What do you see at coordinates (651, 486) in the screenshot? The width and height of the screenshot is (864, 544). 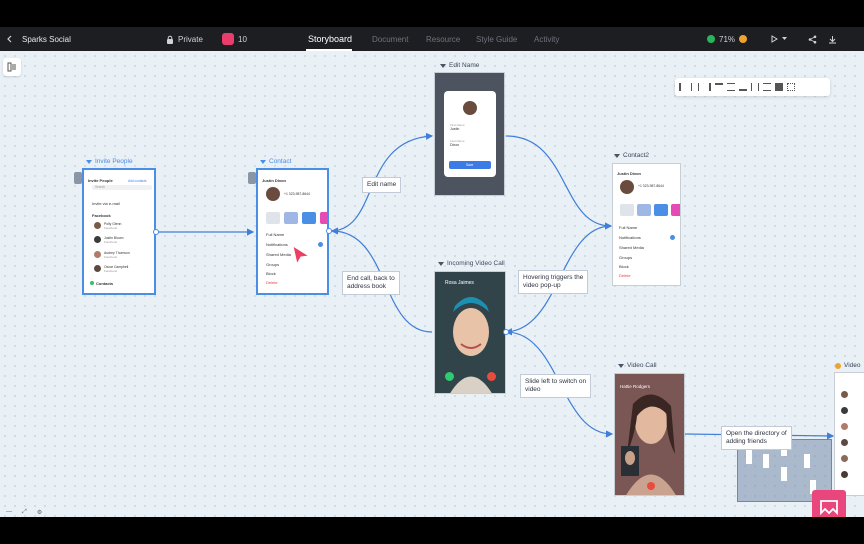 I see `end-call-button` at bounding box center [651, 486].